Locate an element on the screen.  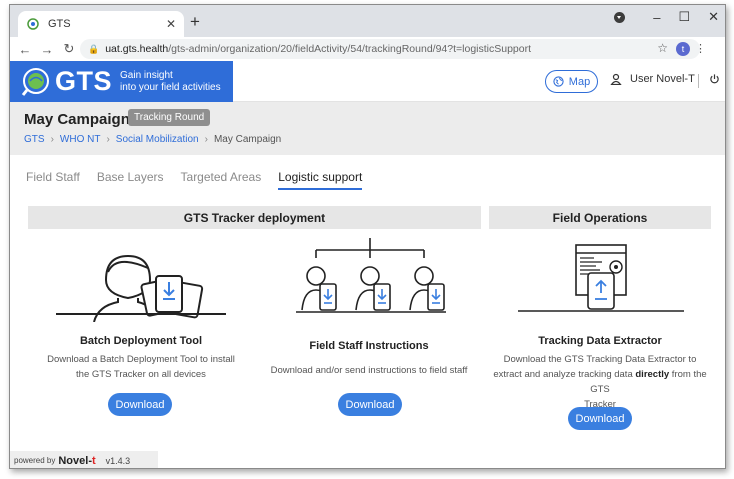
batch-download-button: Download is located at coordinates (140, 404).